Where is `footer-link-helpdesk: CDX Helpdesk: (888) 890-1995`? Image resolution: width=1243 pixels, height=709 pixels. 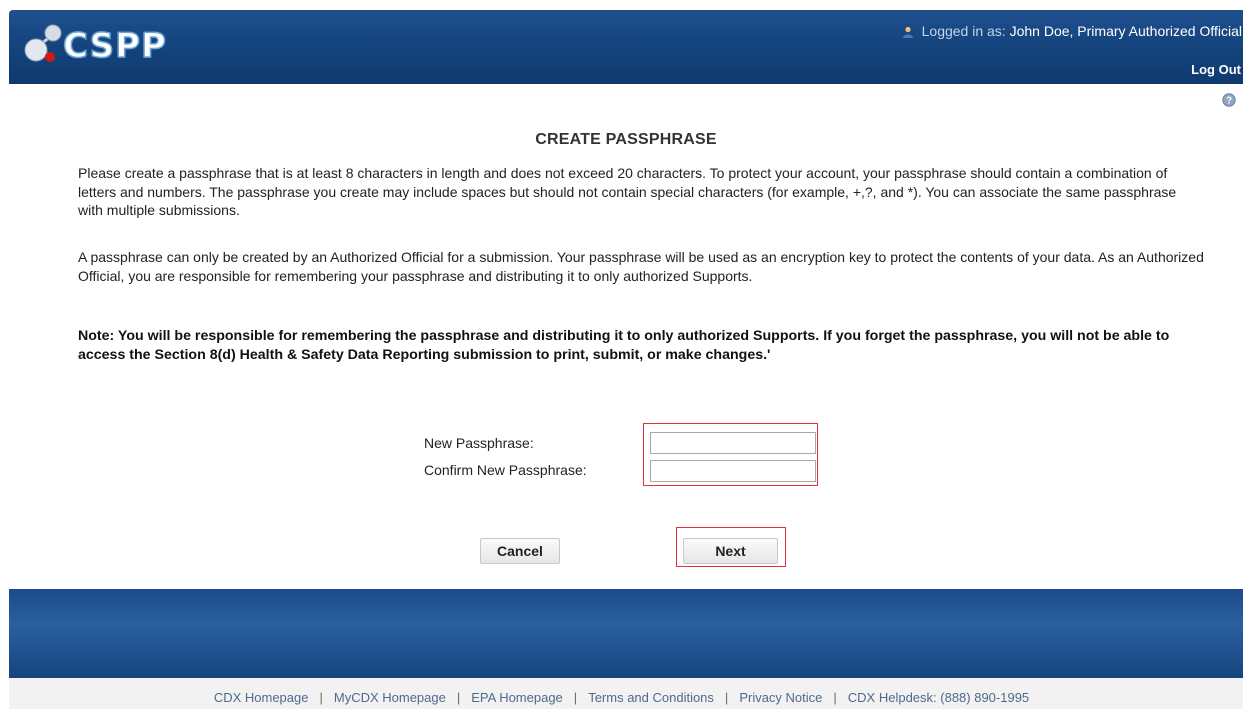 footer-link-helpdesk: CDX Helpdesk: (888) 890-1995 is located at coordinates (938, 697).